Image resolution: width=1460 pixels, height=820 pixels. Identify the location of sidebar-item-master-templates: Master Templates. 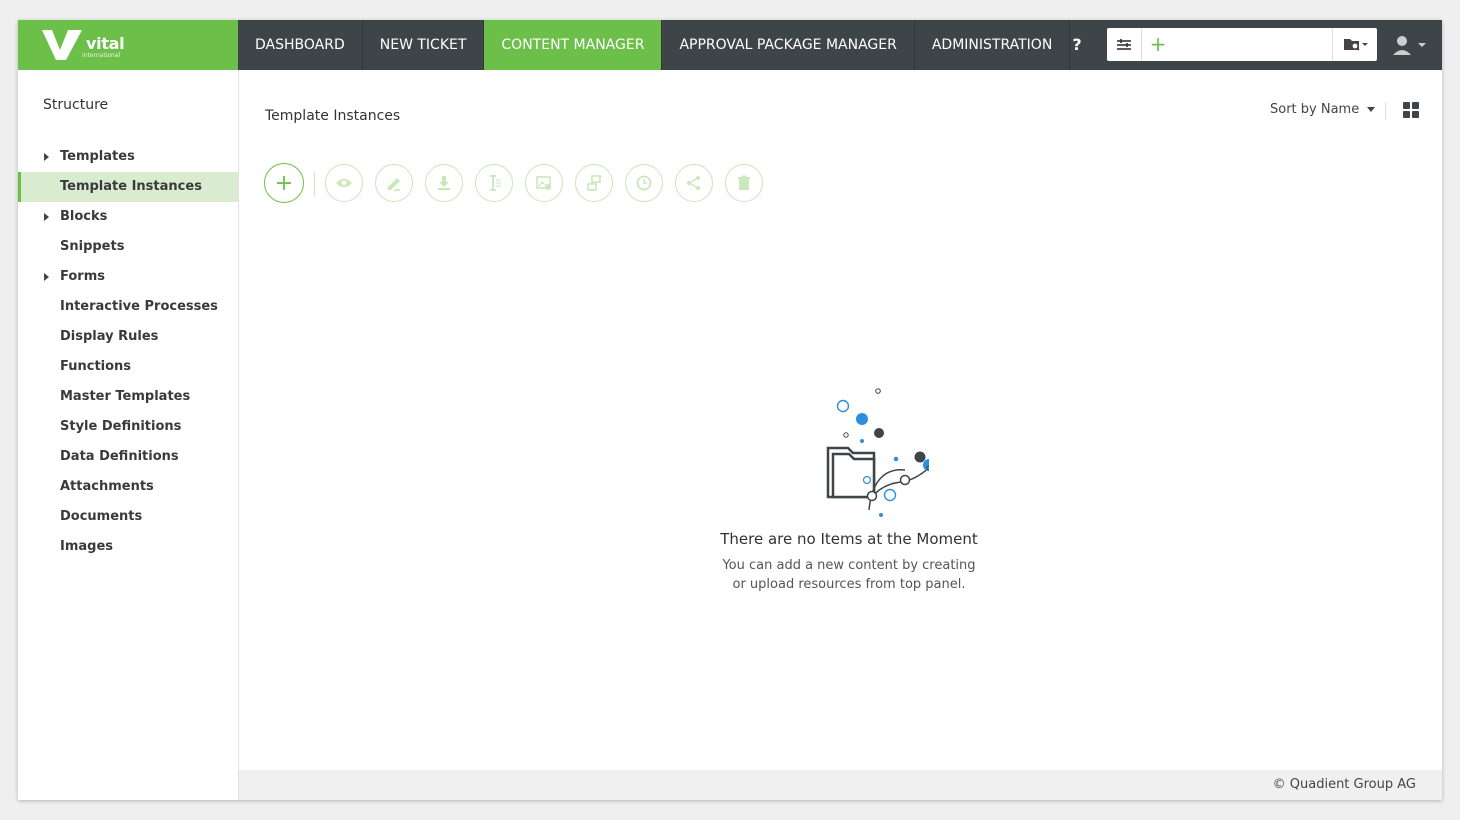
(128, 397).